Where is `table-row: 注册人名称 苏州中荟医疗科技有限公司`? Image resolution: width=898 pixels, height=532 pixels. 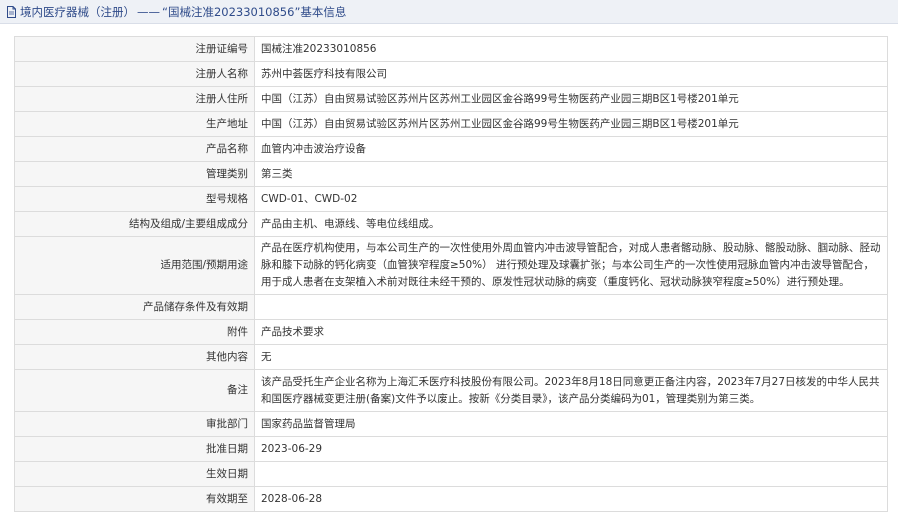 table-row: 注册人名称 苏州中荟医疗科技有限公司 is located at coordinates (451, 74).